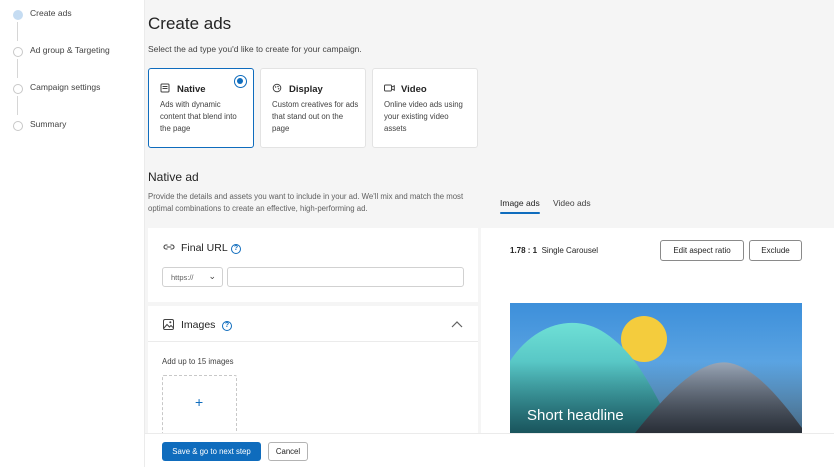 The width and height of the screenshot is (834, 467). What do you see at coordinates (277, 88) in the screenshot?
I see `display-ad-icon` at bounding box center [277, 88].